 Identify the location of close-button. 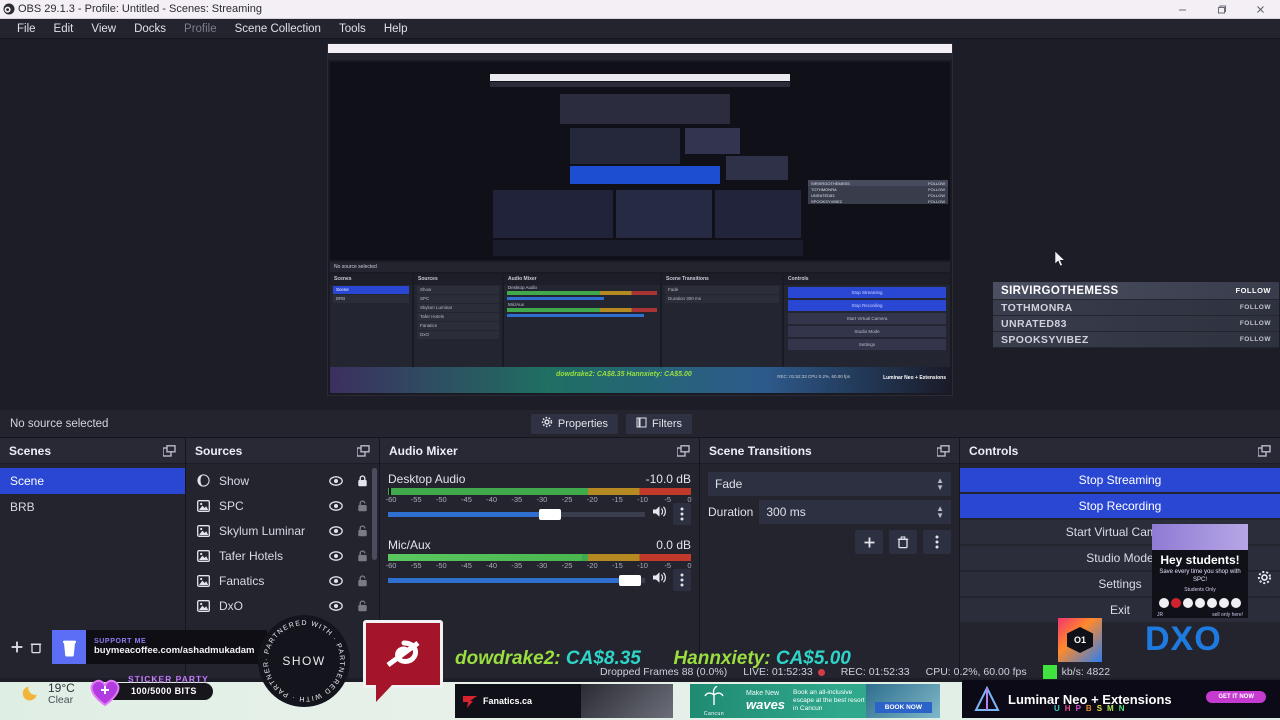
(1260, 9).